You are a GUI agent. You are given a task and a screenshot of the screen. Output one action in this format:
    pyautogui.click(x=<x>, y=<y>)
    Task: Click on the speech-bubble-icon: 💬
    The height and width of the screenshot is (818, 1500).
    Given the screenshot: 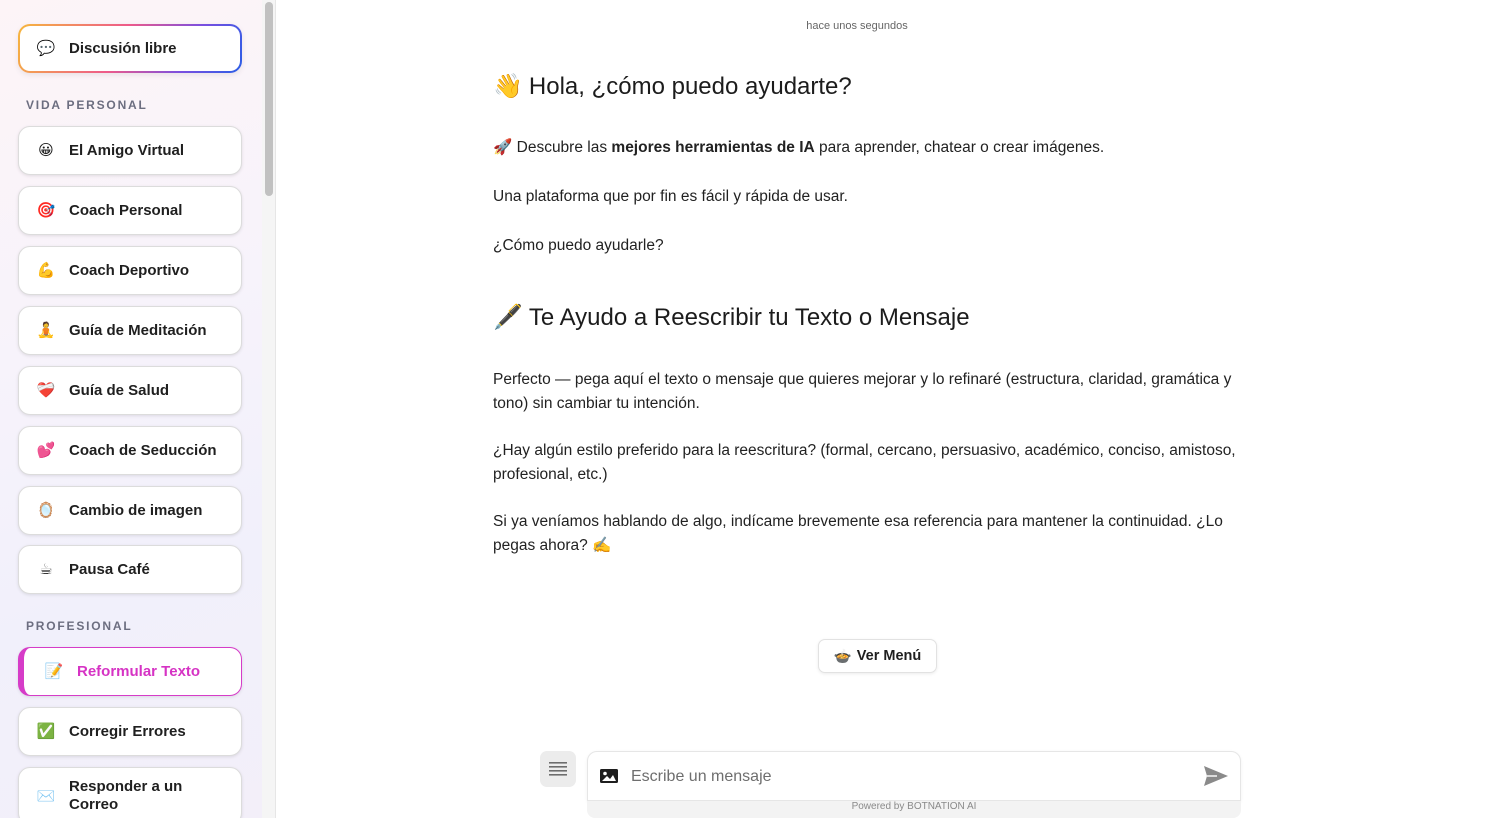 What is the action you would take?
    pyautogui.click(x=46, y=48)
    